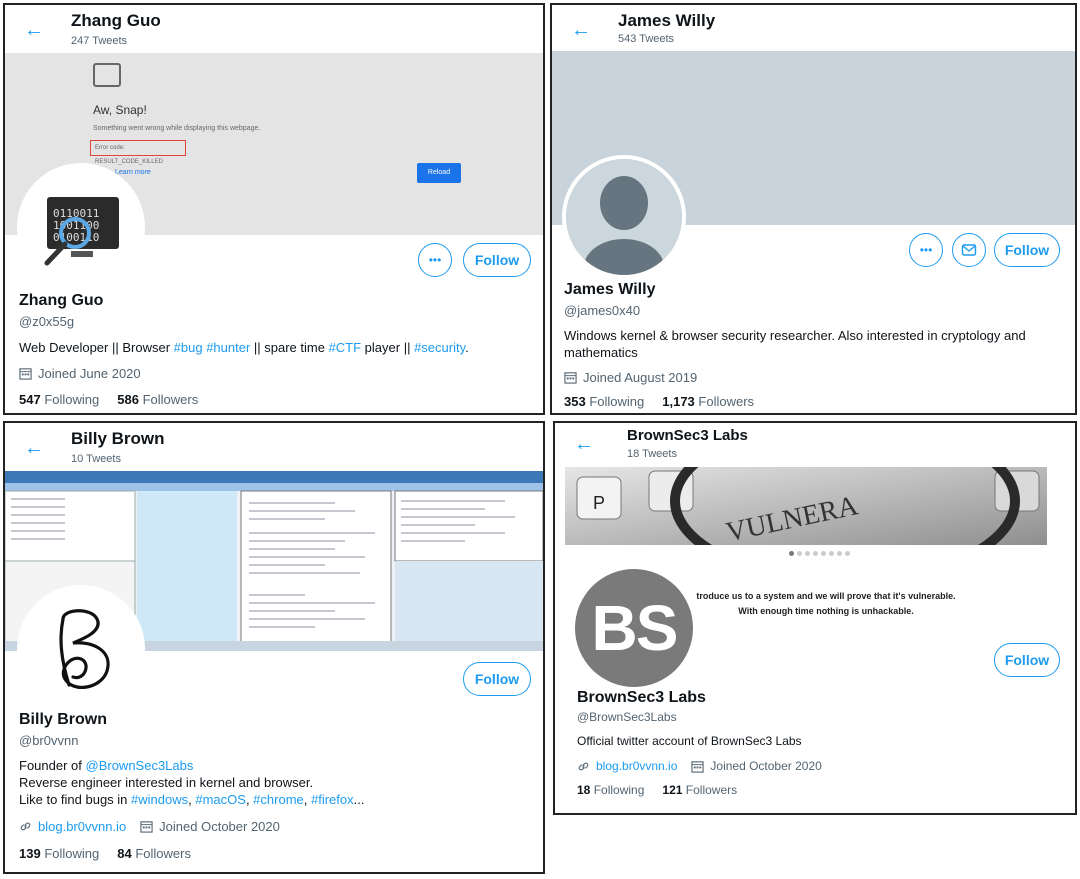 The height and width of the screenshot is (879, 1080). What do you see at coordinates (107, 75) in the screenshot?
I see `sad-page-icon` at bounding box center [107, 75].